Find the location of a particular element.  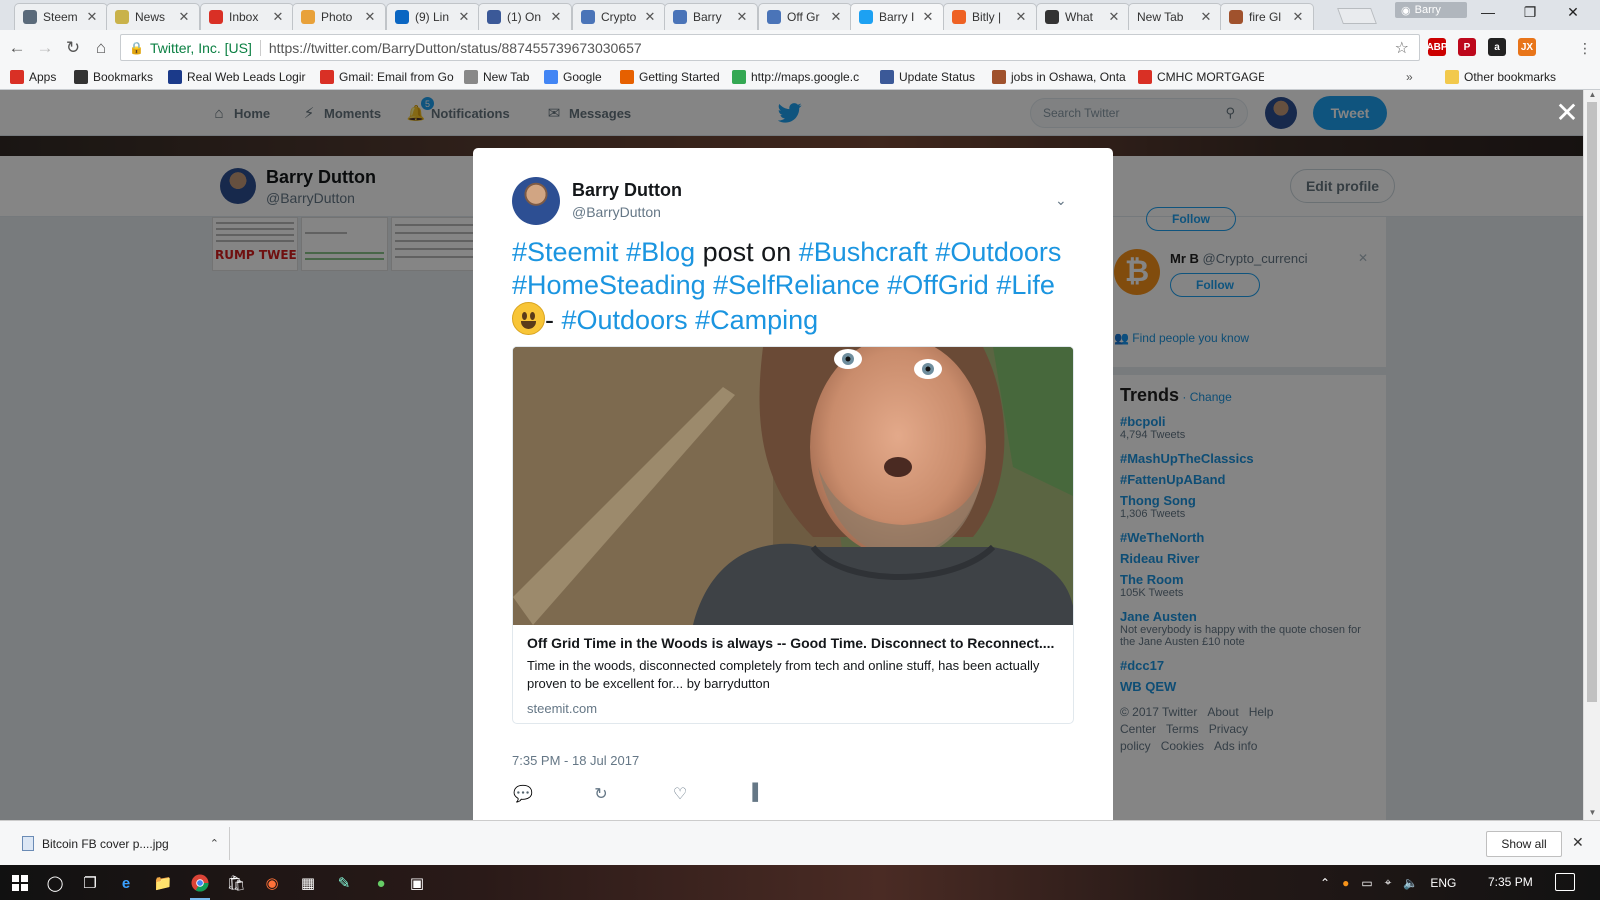

adblock-icon: ABP is located at coordinates (1437, 47).